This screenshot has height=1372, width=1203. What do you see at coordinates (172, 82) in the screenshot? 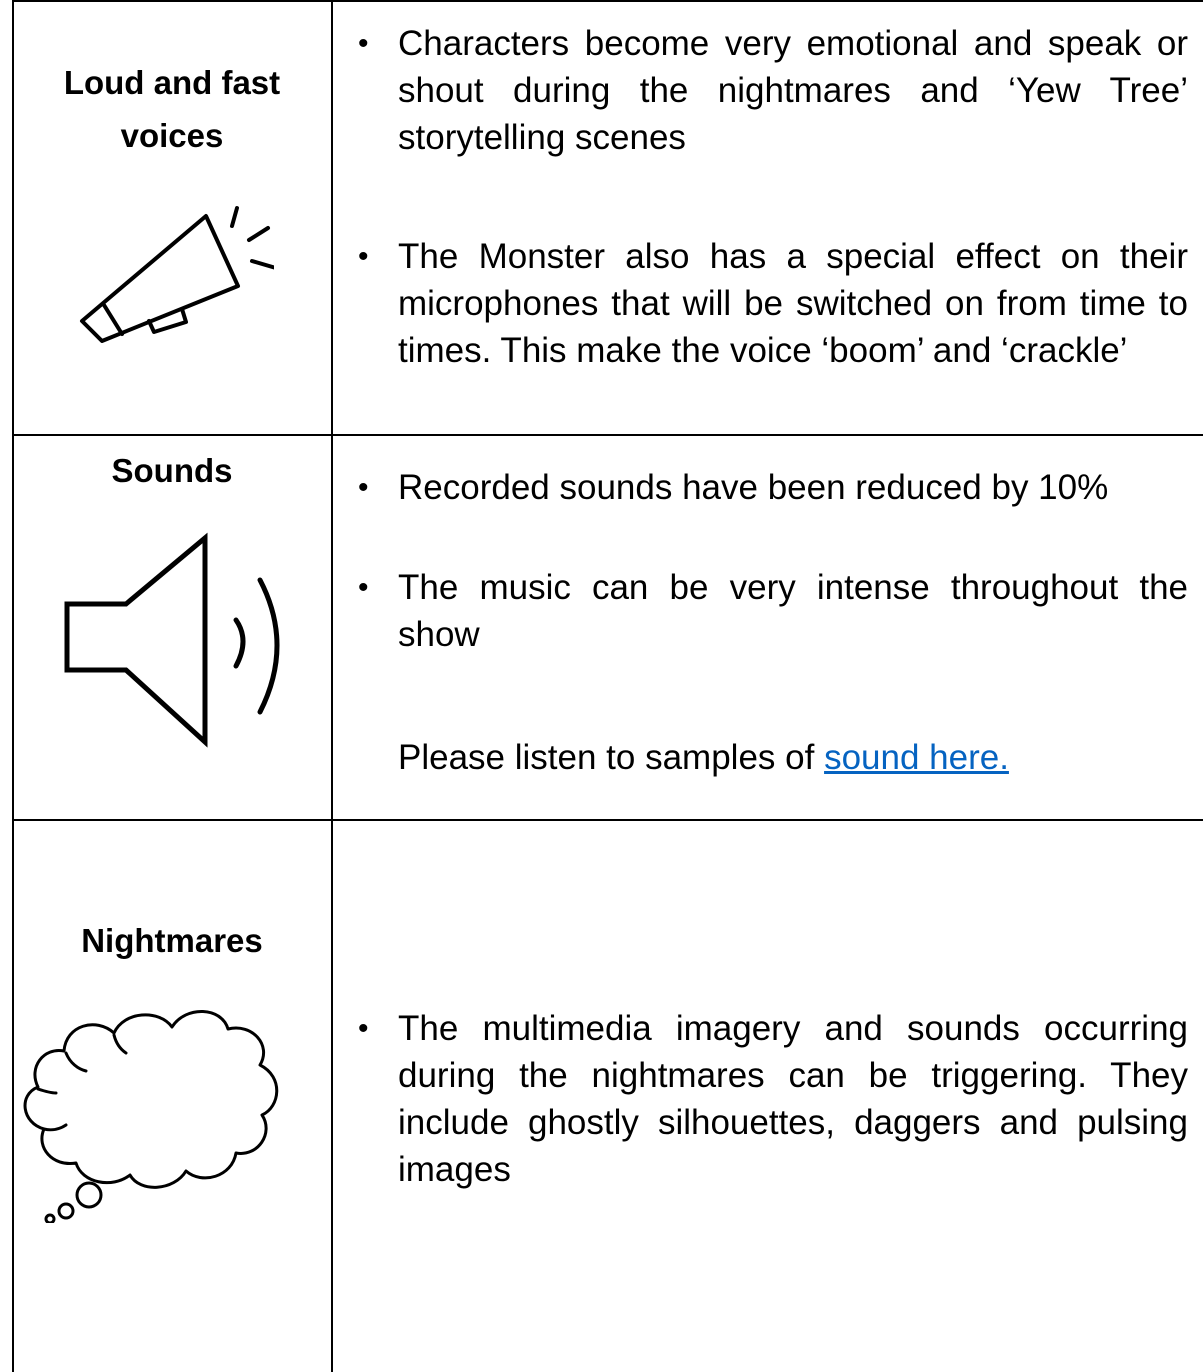
I see `row-heading-line: Loud and fast` at bounding box center [172, 82].